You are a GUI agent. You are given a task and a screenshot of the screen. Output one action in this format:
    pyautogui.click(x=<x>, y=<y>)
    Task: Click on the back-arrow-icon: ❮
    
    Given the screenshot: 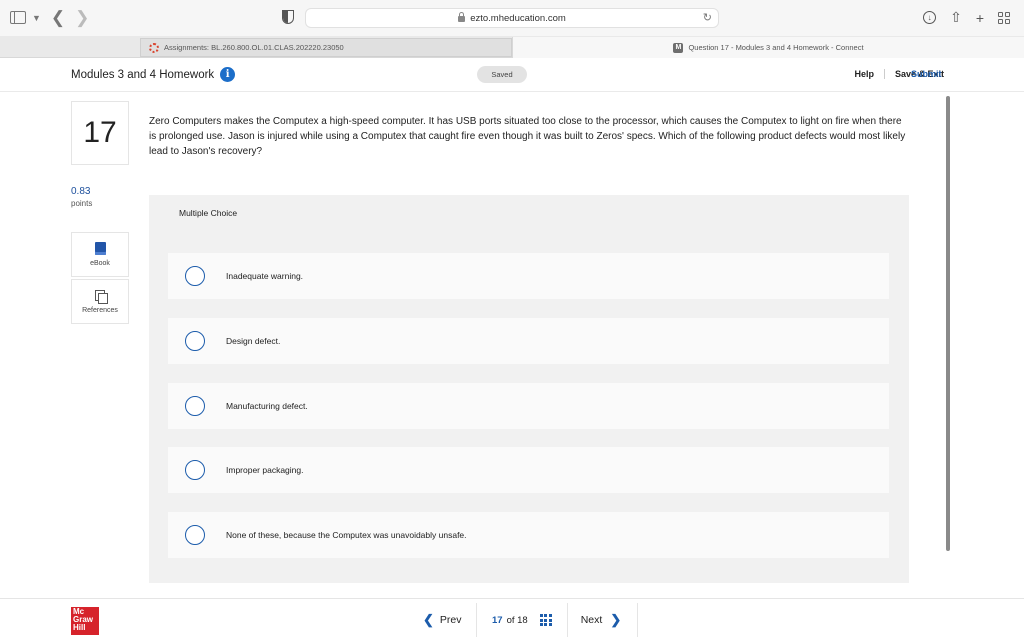 What is the action you would take?
    pyautogui.click(x=58, y=17)
    